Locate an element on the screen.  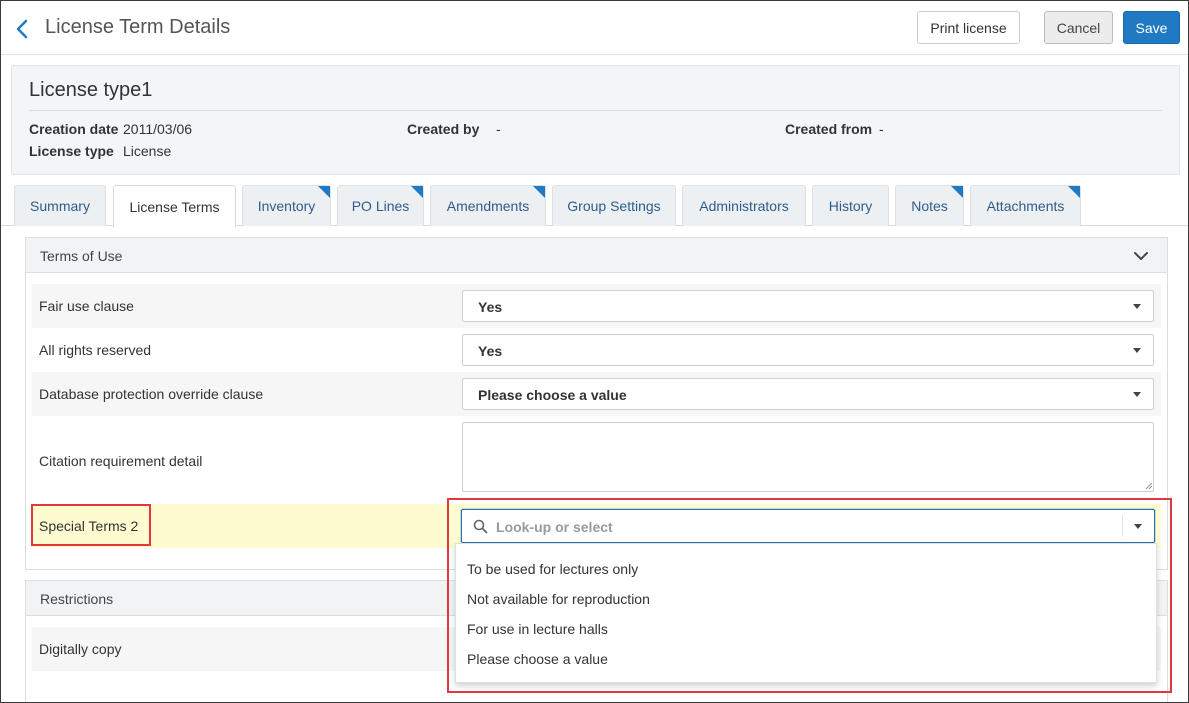
row-control-cell is located at coordinates (808, 460).